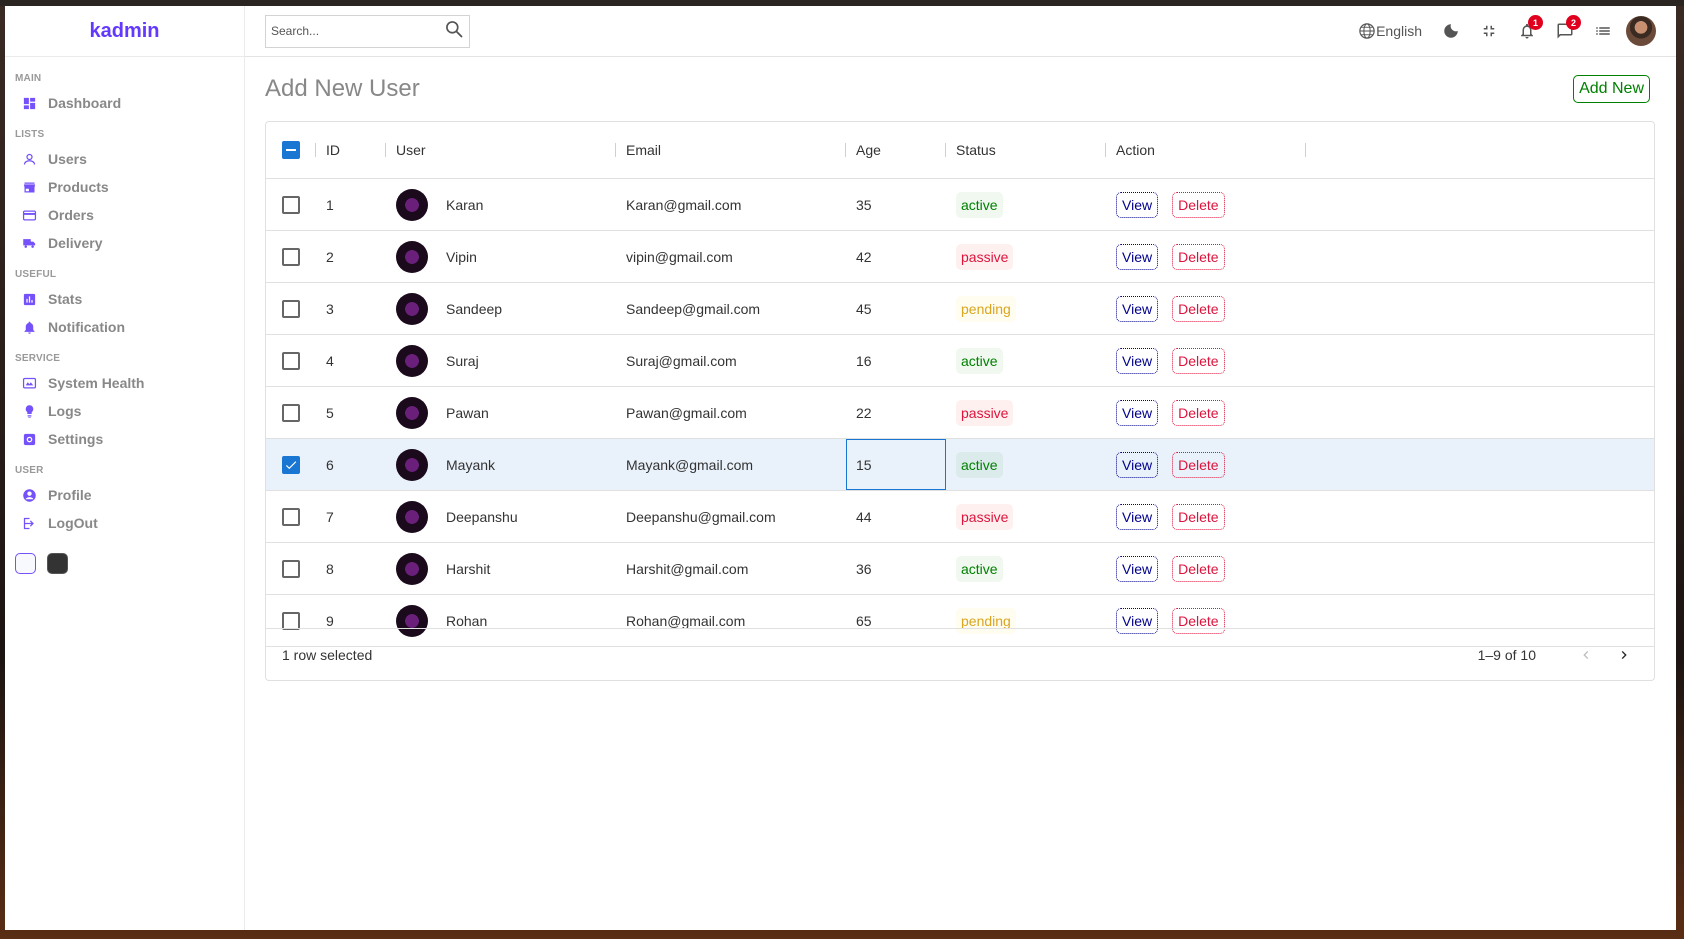 The height and width of the screenshot is (939, 1684). Describe the element at coordinates (896, 204) in the screenshot. I see `age-cell: 35` at that location.